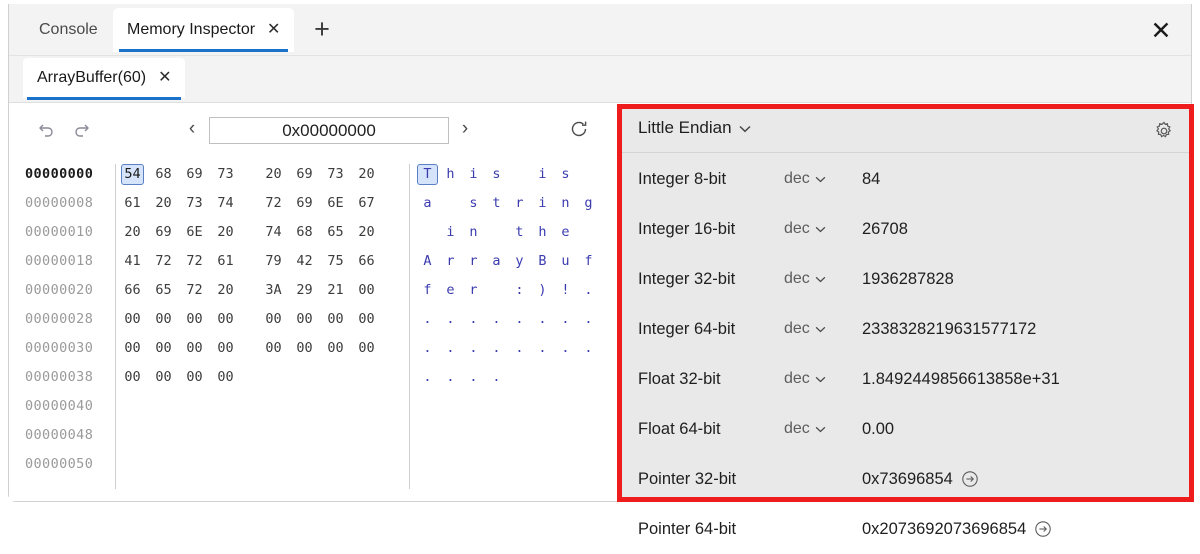 This screenshot has height=554, width=1200. Describe the element at coordinates (132, 290) in the screenshot. I see `hex-byte: 66` at that location.